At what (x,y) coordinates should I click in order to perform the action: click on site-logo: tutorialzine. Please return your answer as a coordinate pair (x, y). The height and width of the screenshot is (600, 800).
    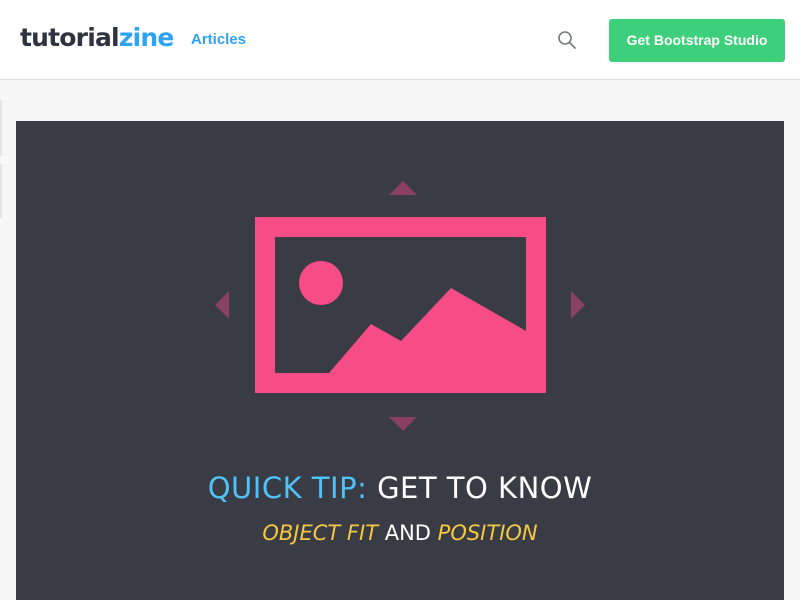
    Looking at the image, I should click on (97, 38).